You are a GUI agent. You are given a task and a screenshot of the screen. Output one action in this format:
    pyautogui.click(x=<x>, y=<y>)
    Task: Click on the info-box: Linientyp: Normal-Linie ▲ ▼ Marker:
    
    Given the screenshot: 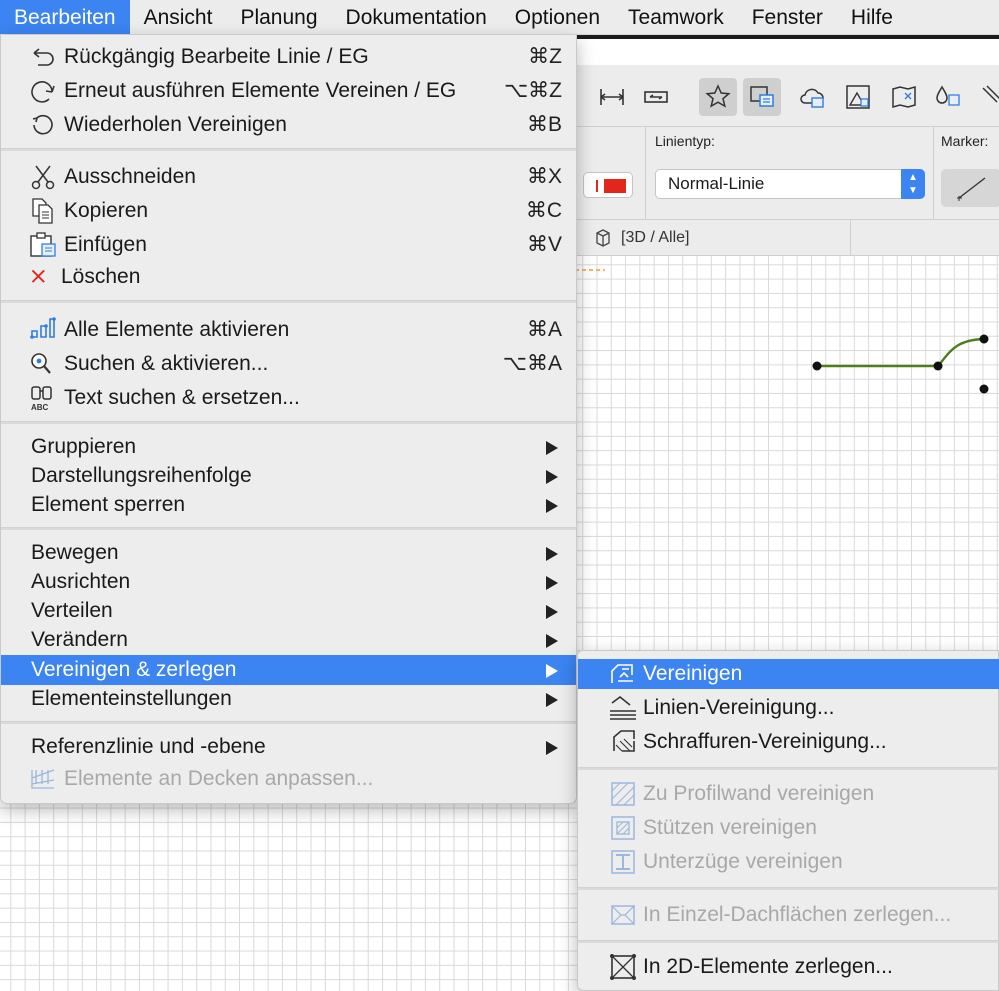 What is the action you would take?
    pyautogui.click(x=787, y=173)
    